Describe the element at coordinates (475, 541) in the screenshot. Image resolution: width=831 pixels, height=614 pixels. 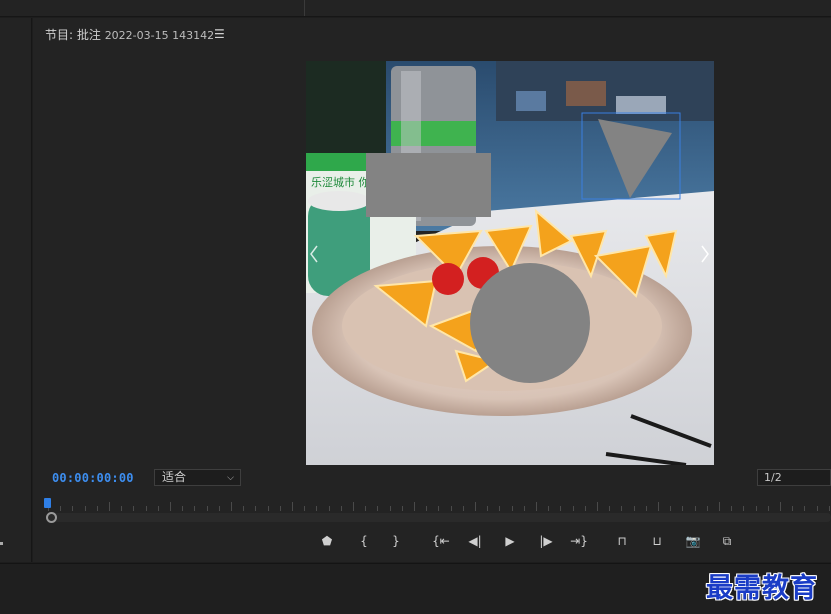
I see `step-back-button: ◀|` at that location.